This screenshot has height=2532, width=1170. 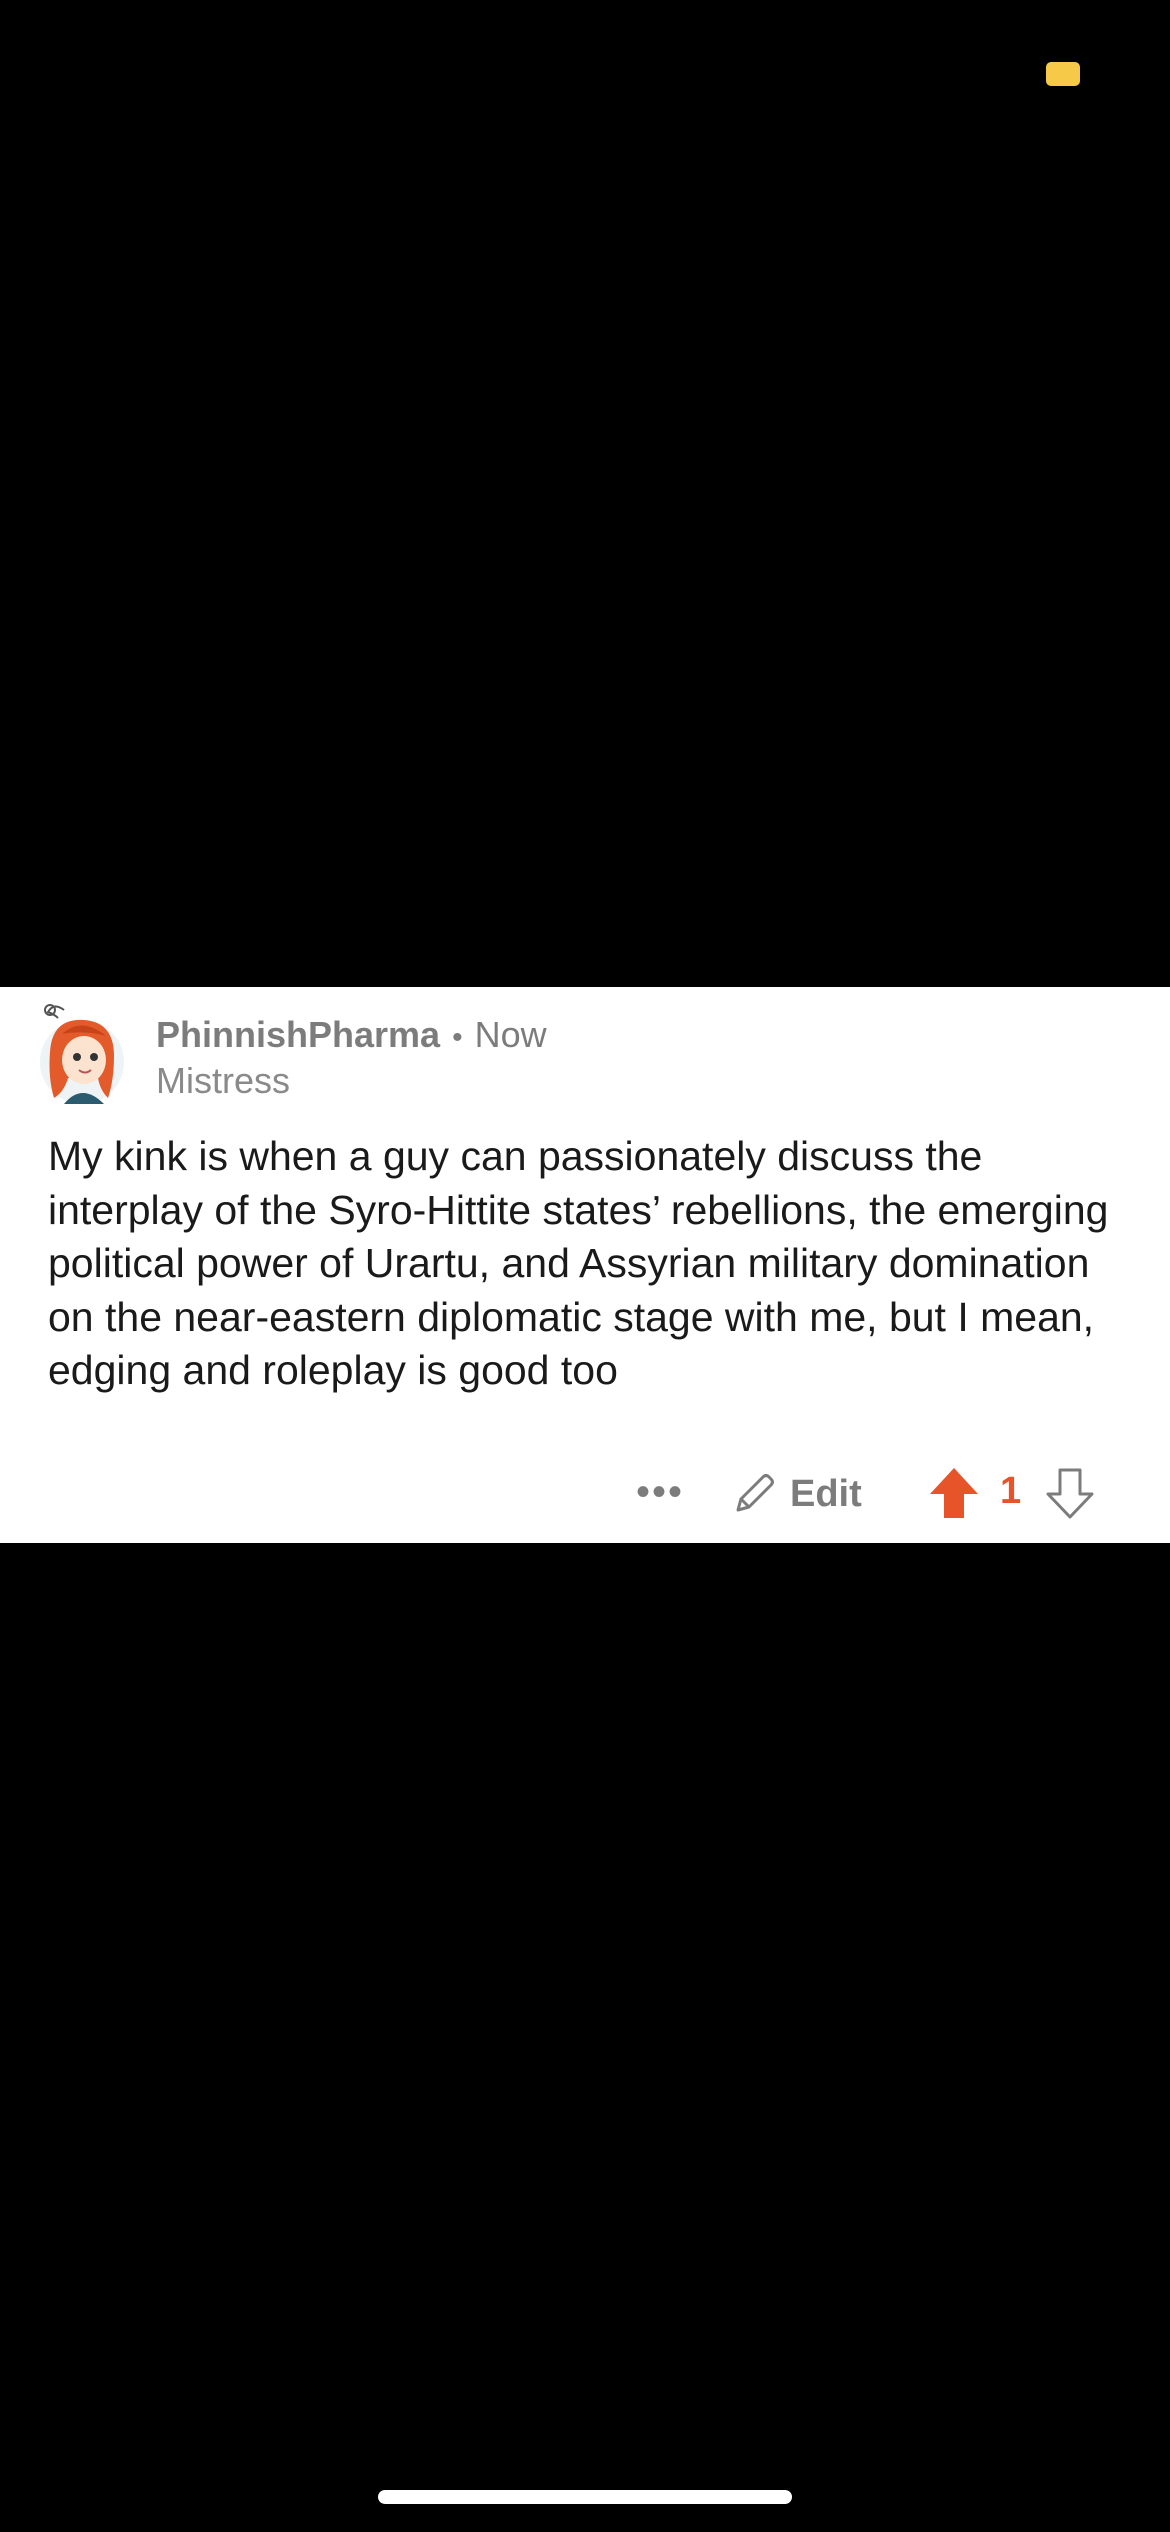 I want to click on edit-label: Edit, so click(x=826, y=1493).